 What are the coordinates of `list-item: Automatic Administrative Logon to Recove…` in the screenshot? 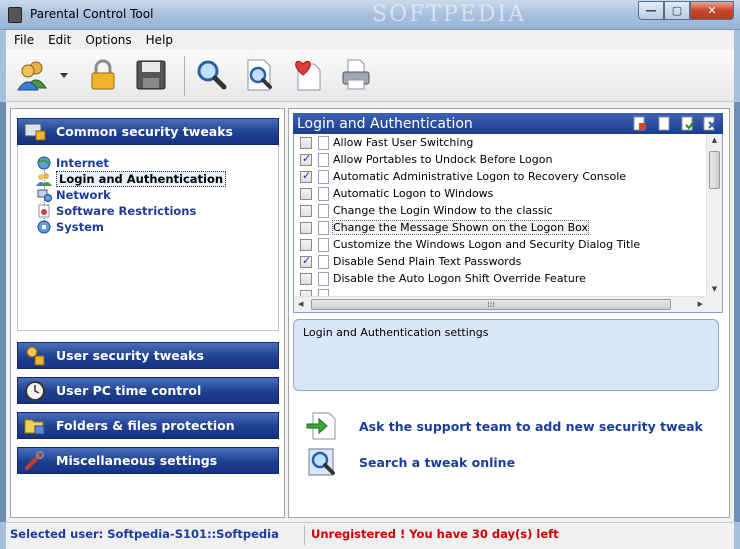 It's located at (463, 176).